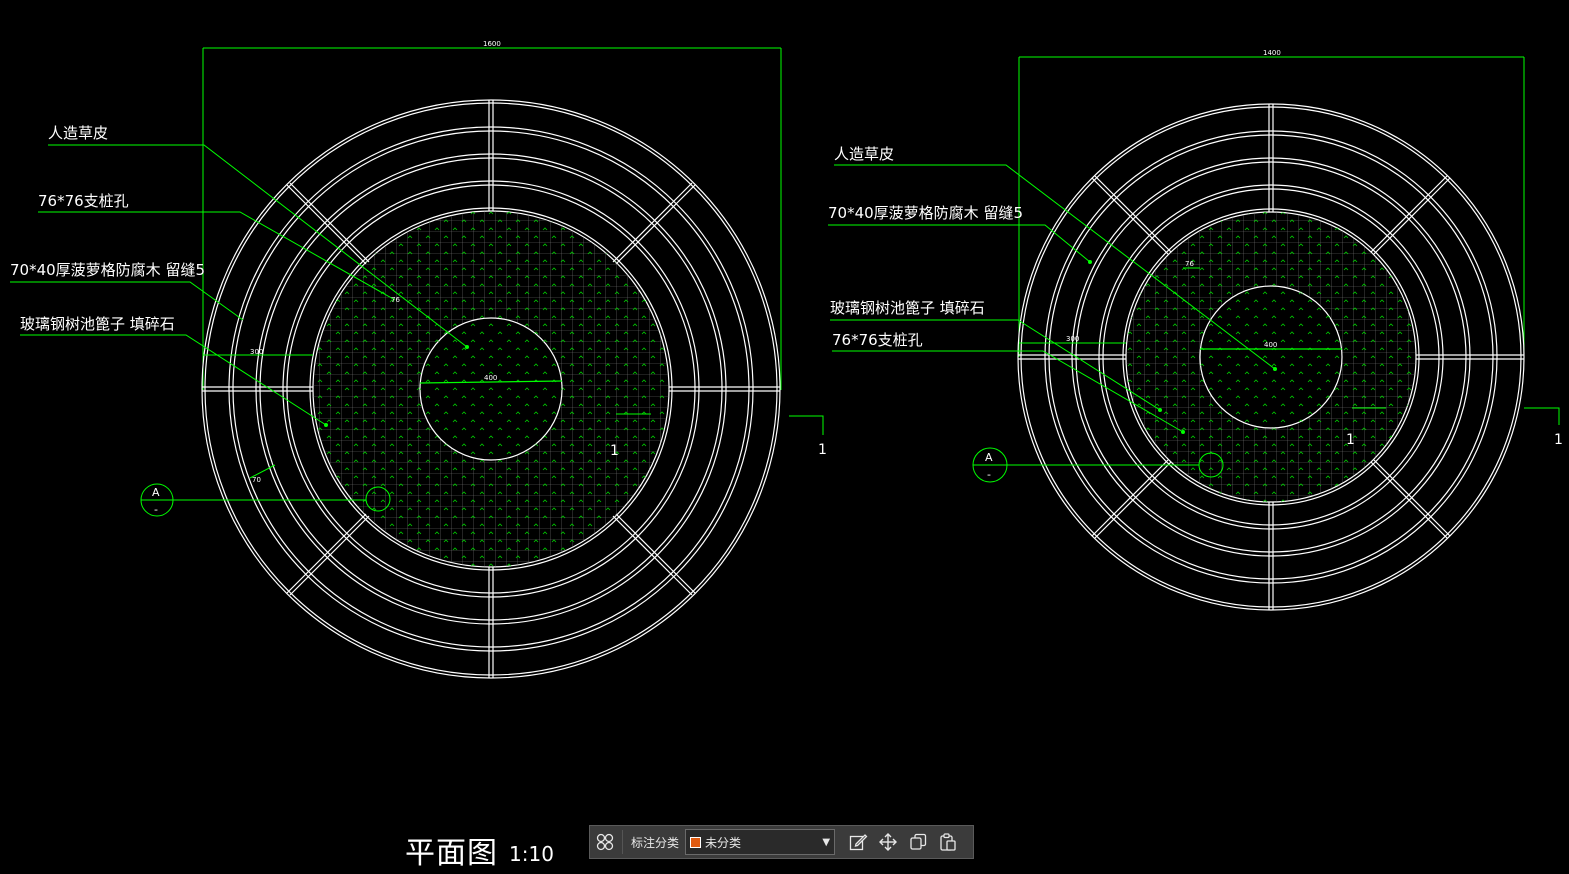  I want to click on drawing-title: 平面图, so click(451, 853).